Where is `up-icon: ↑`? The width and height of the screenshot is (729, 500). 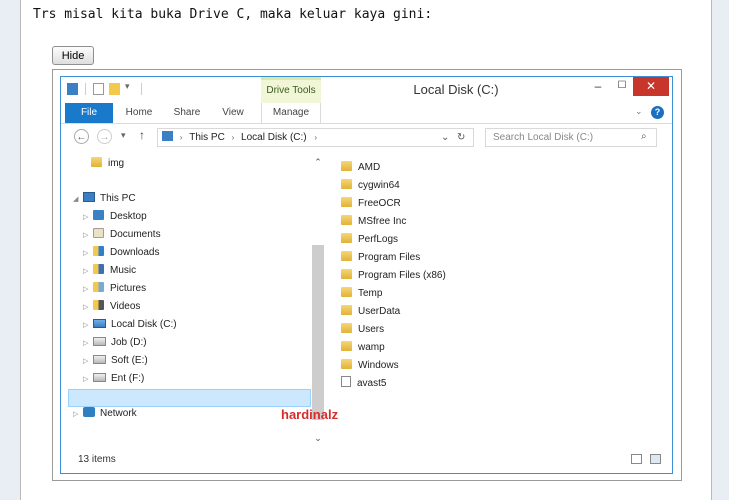 up-icon: ↑ is located at coordinates (142, 135).